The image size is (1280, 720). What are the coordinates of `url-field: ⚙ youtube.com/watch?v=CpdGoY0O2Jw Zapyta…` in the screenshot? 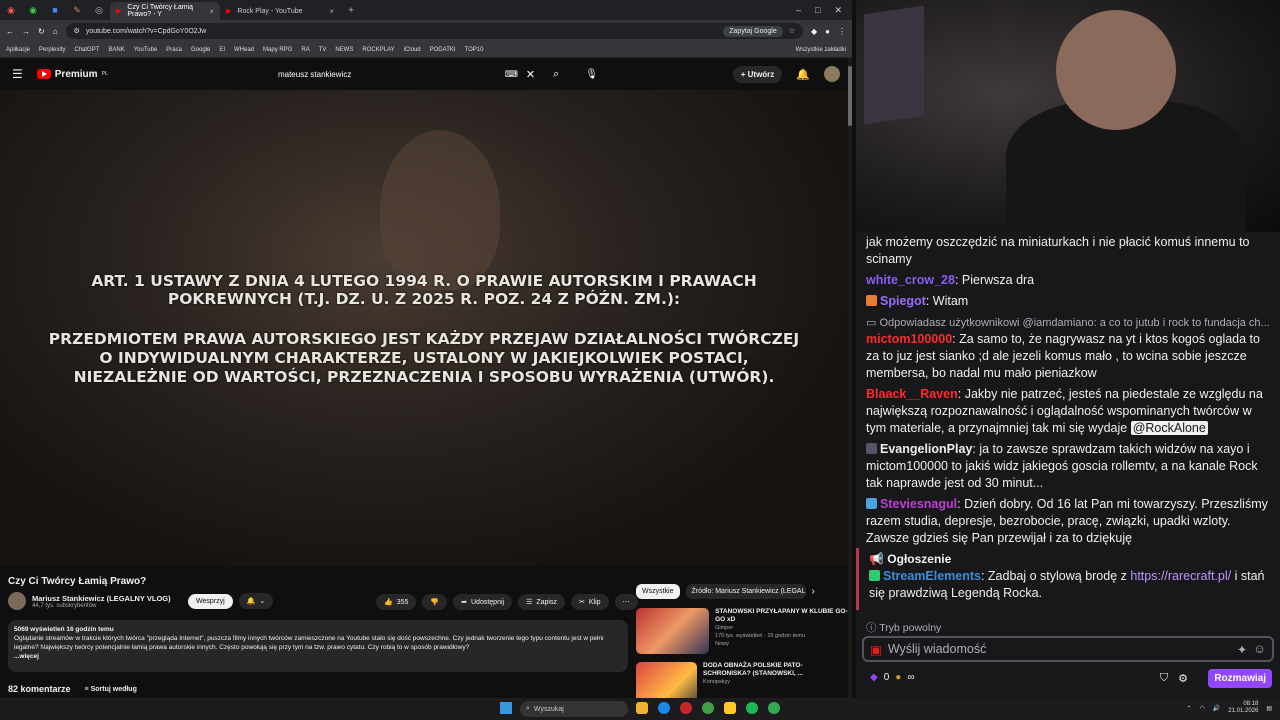 It's located at (434, 31).